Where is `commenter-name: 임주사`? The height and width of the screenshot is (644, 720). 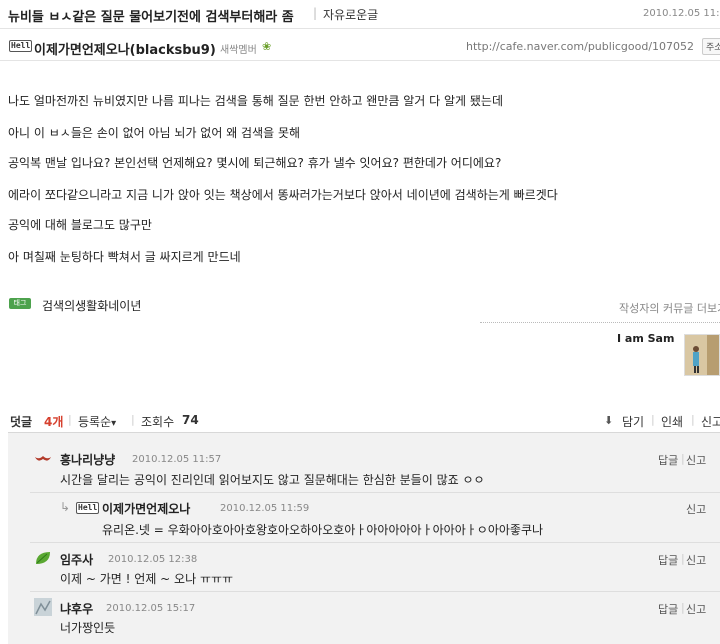 commenter-name: 임주사 is located at coordinates (76, 559).